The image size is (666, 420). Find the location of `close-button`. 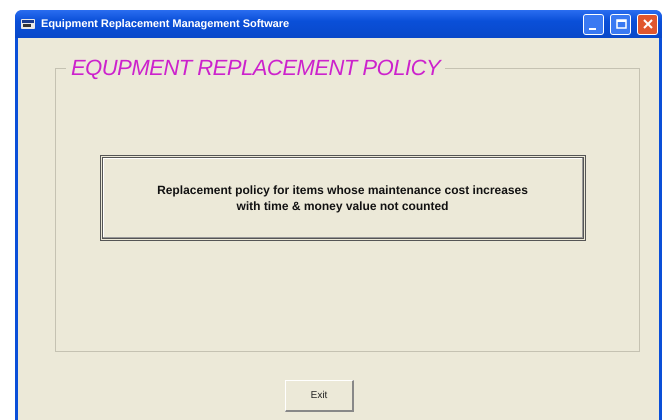

close-button is located at coordinates (647, 24).